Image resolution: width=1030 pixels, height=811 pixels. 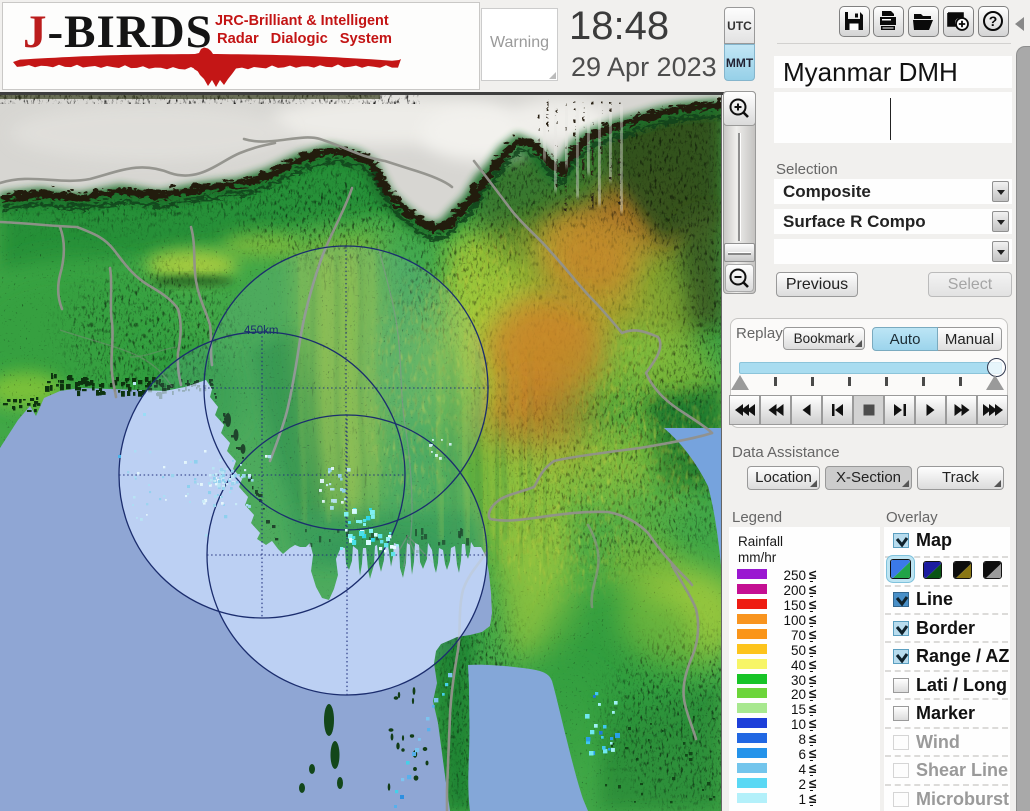 I want to click on svg-text: 450km, so click(x=261, y=331).